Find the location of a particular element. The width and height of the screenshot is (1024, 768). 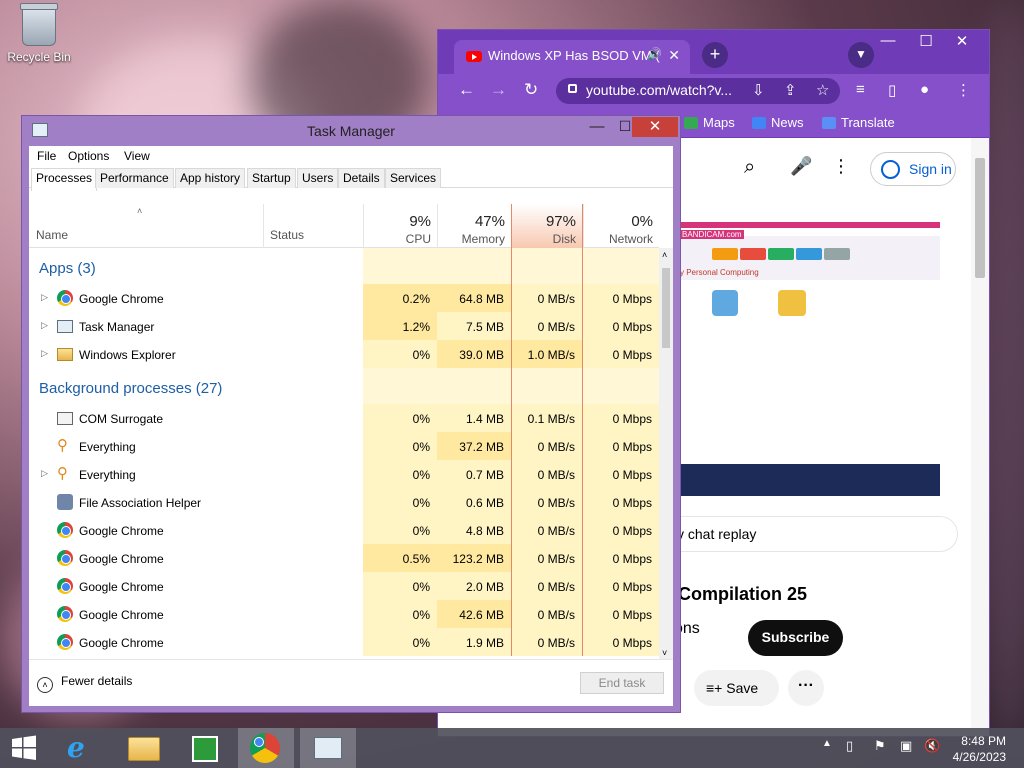

search-icon: ⌕ is located at coordinates (749, 167).